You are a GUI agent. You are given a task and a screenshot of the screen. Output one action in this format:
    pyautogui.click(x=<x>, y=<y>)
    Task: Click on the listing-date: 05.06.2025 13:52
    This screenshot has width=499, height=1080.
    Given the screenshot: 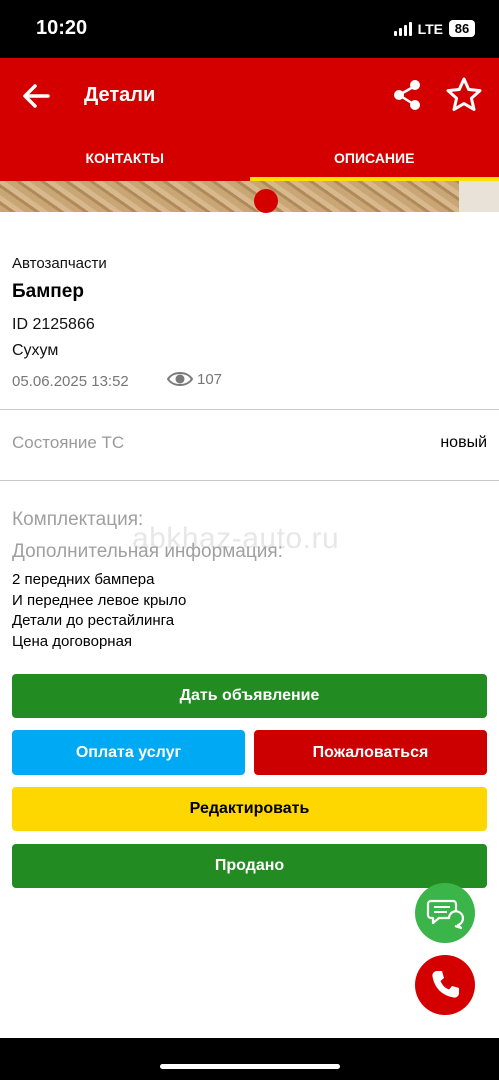 What is the action you would take?
    pyautogui.click(x=70, y=381)
    